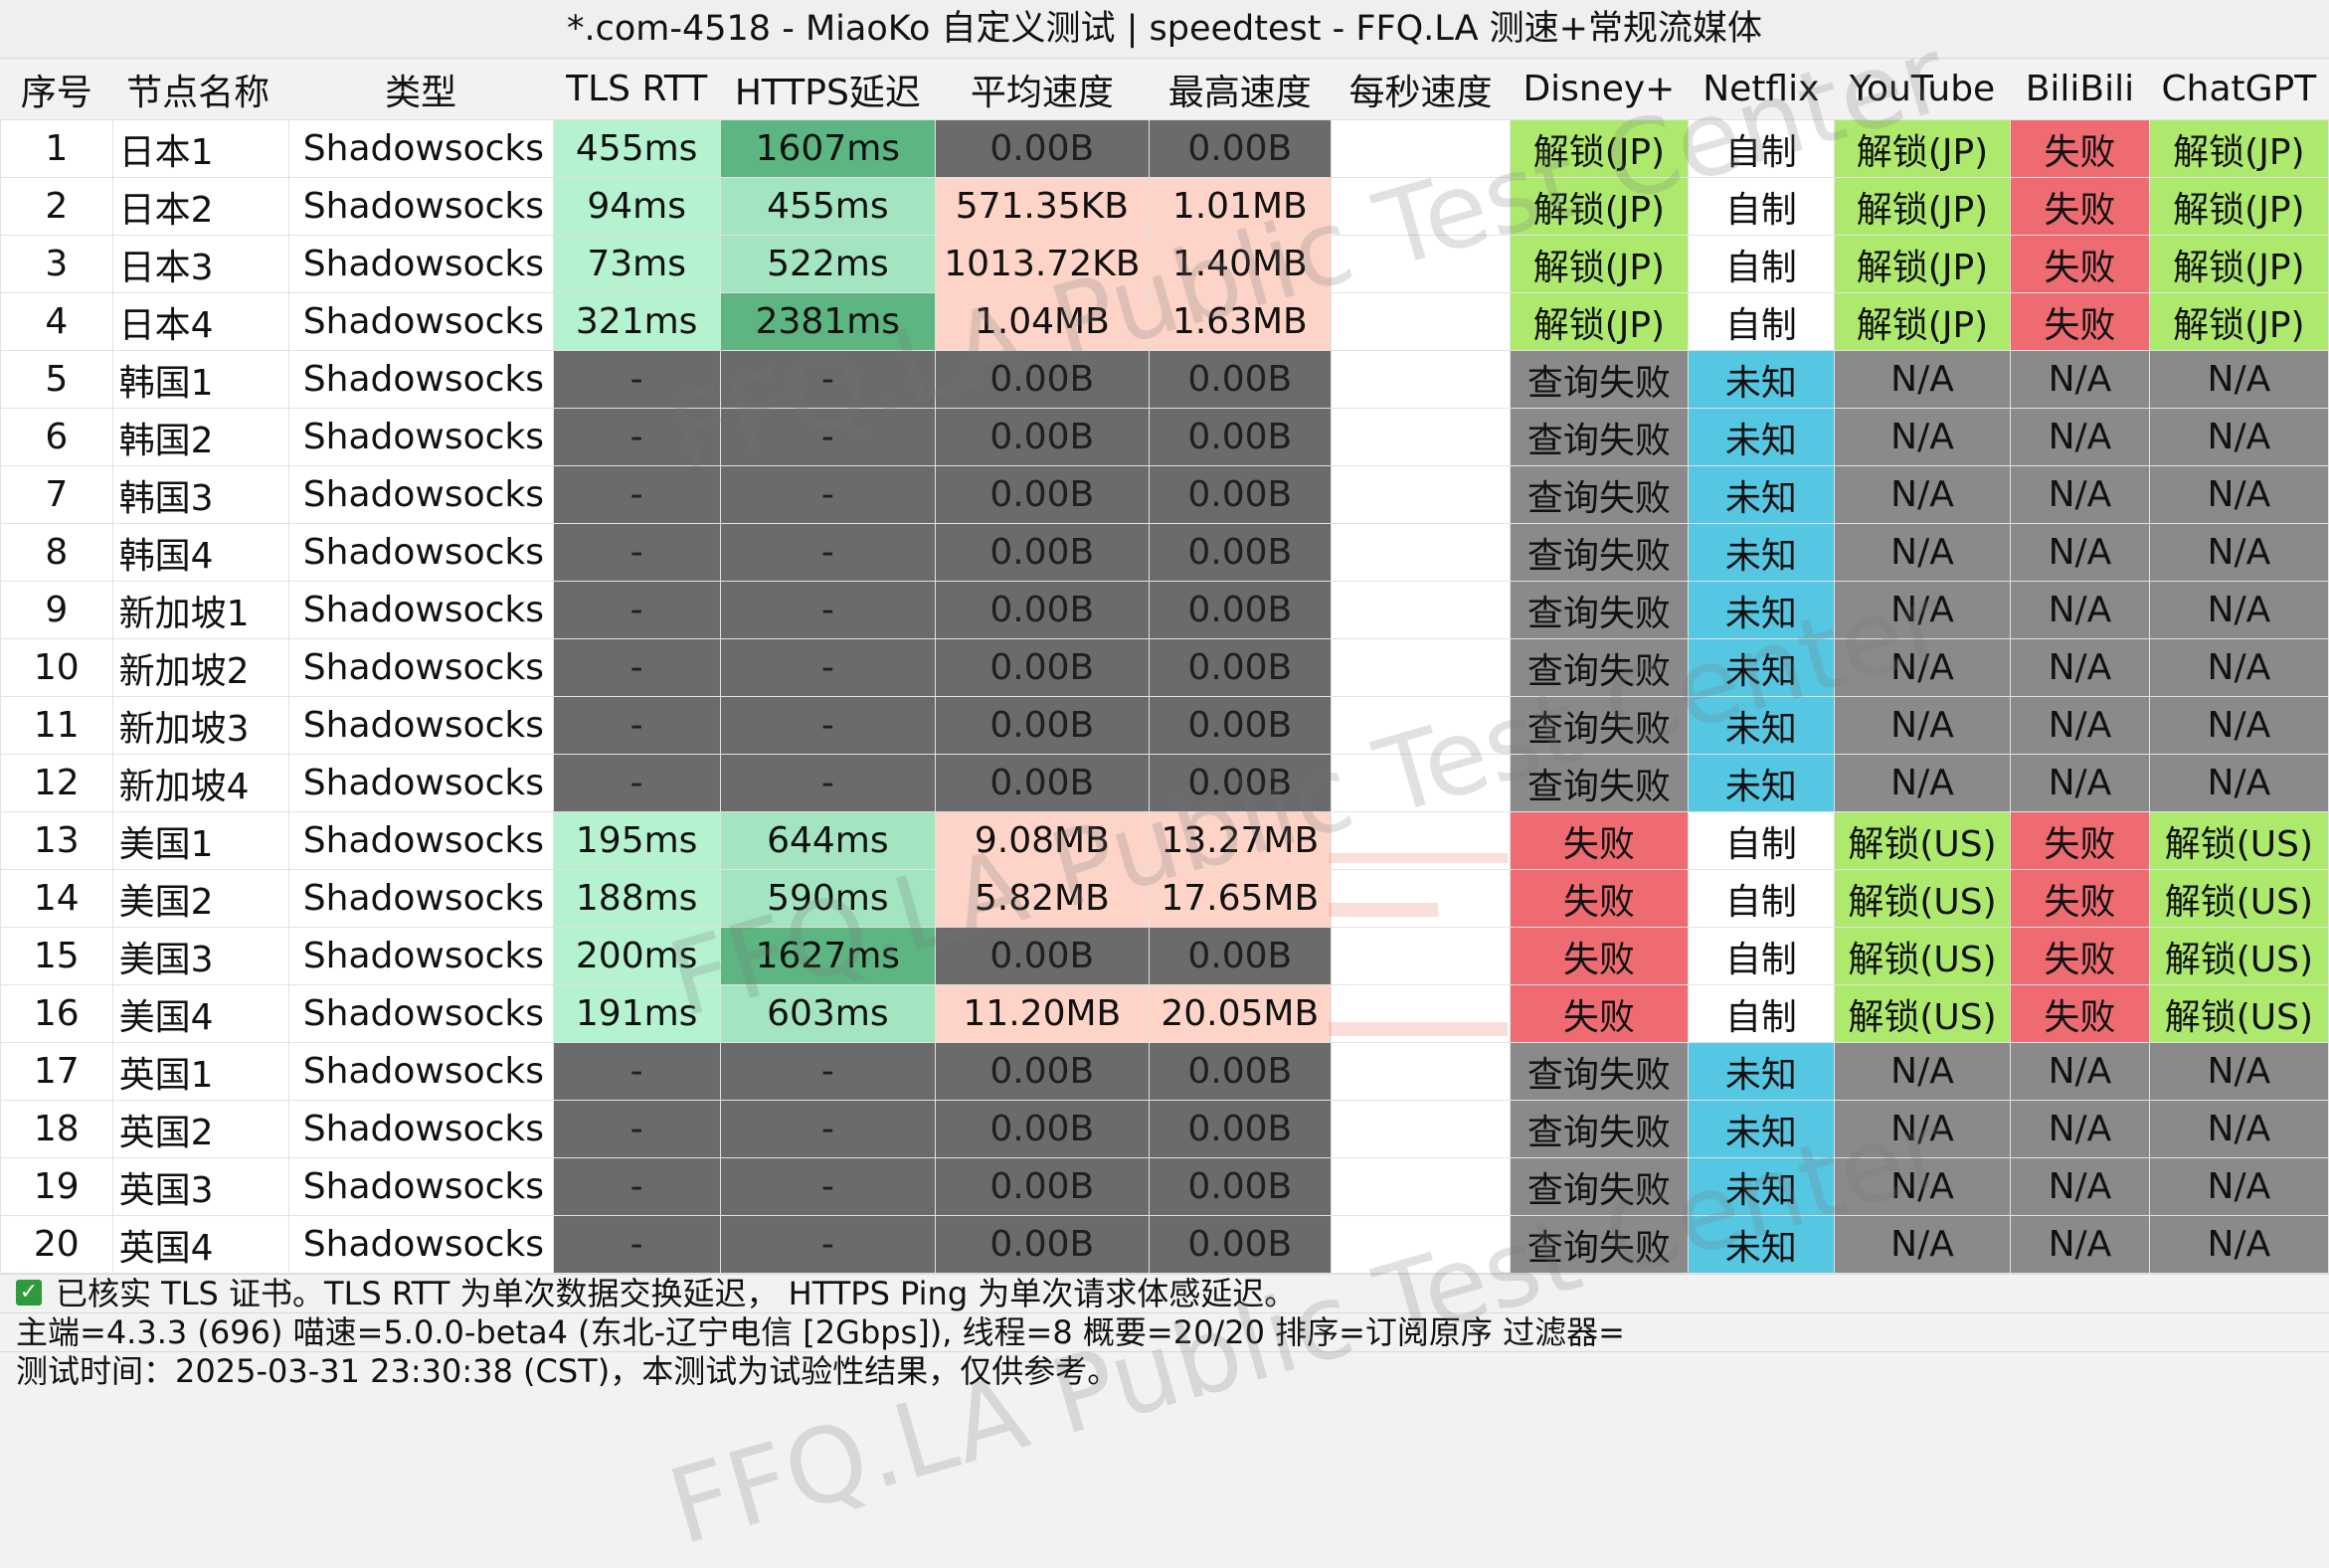 This screenshot has width=2329, height=1568. What do you see at coordinates (56, 783) in the screenshot?
I see `index-cell: 12` at bounding box center [56, 783].